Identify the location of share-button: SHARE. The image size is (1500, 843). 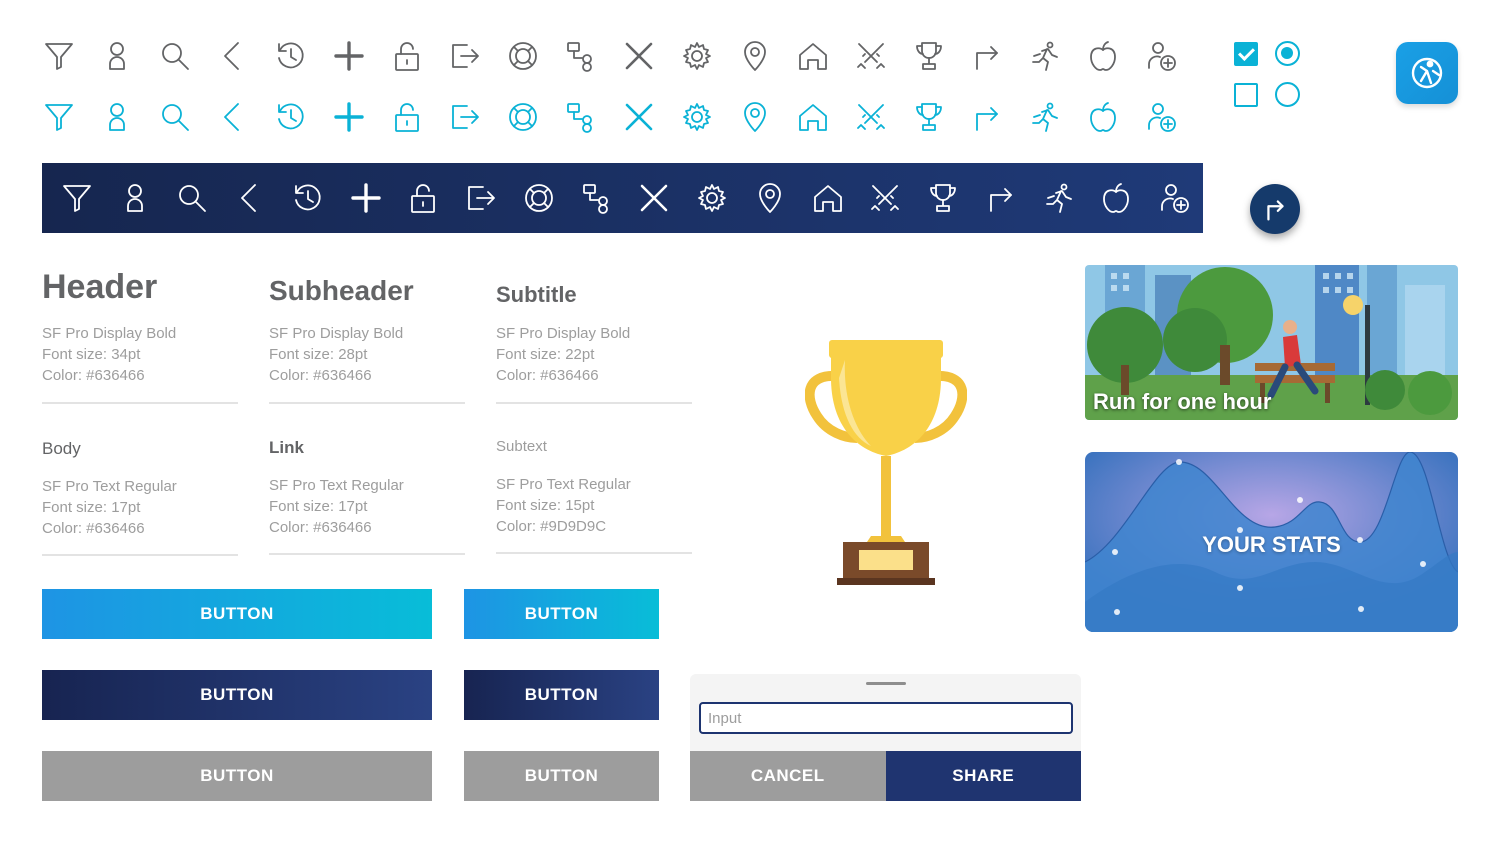
(983, 776).